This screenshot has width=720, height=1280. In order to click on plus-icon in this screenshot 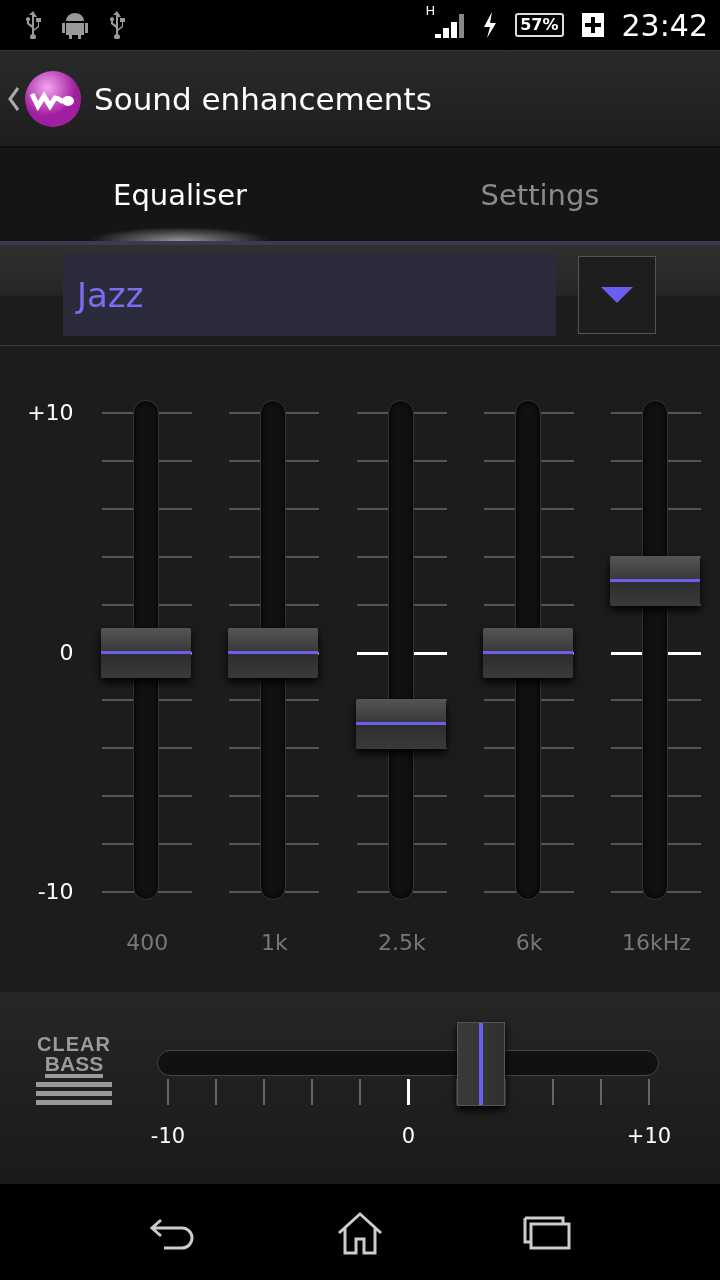, I will do `click(592, 25)`.